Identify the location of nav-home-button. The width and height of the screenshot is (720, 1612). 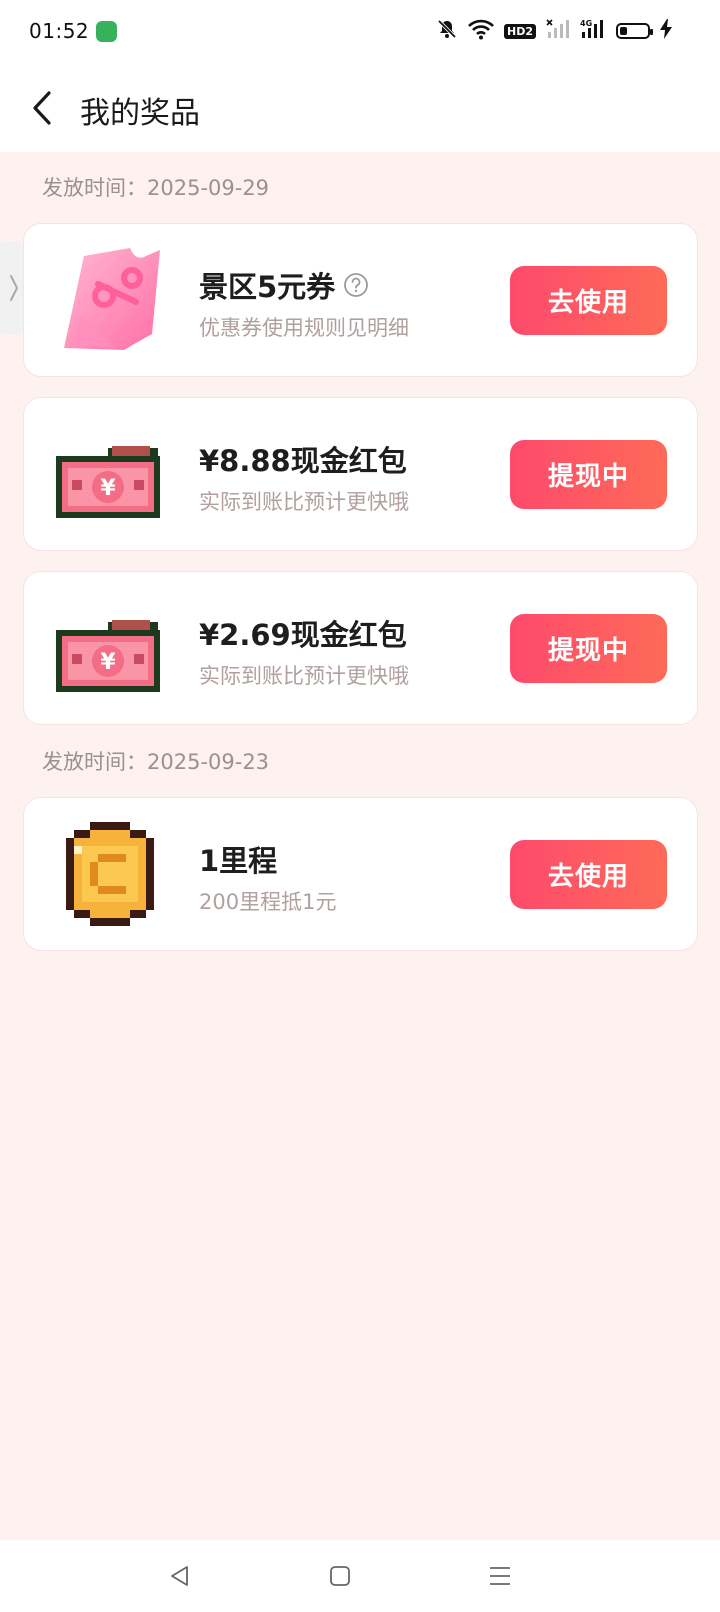
(340, 1576).